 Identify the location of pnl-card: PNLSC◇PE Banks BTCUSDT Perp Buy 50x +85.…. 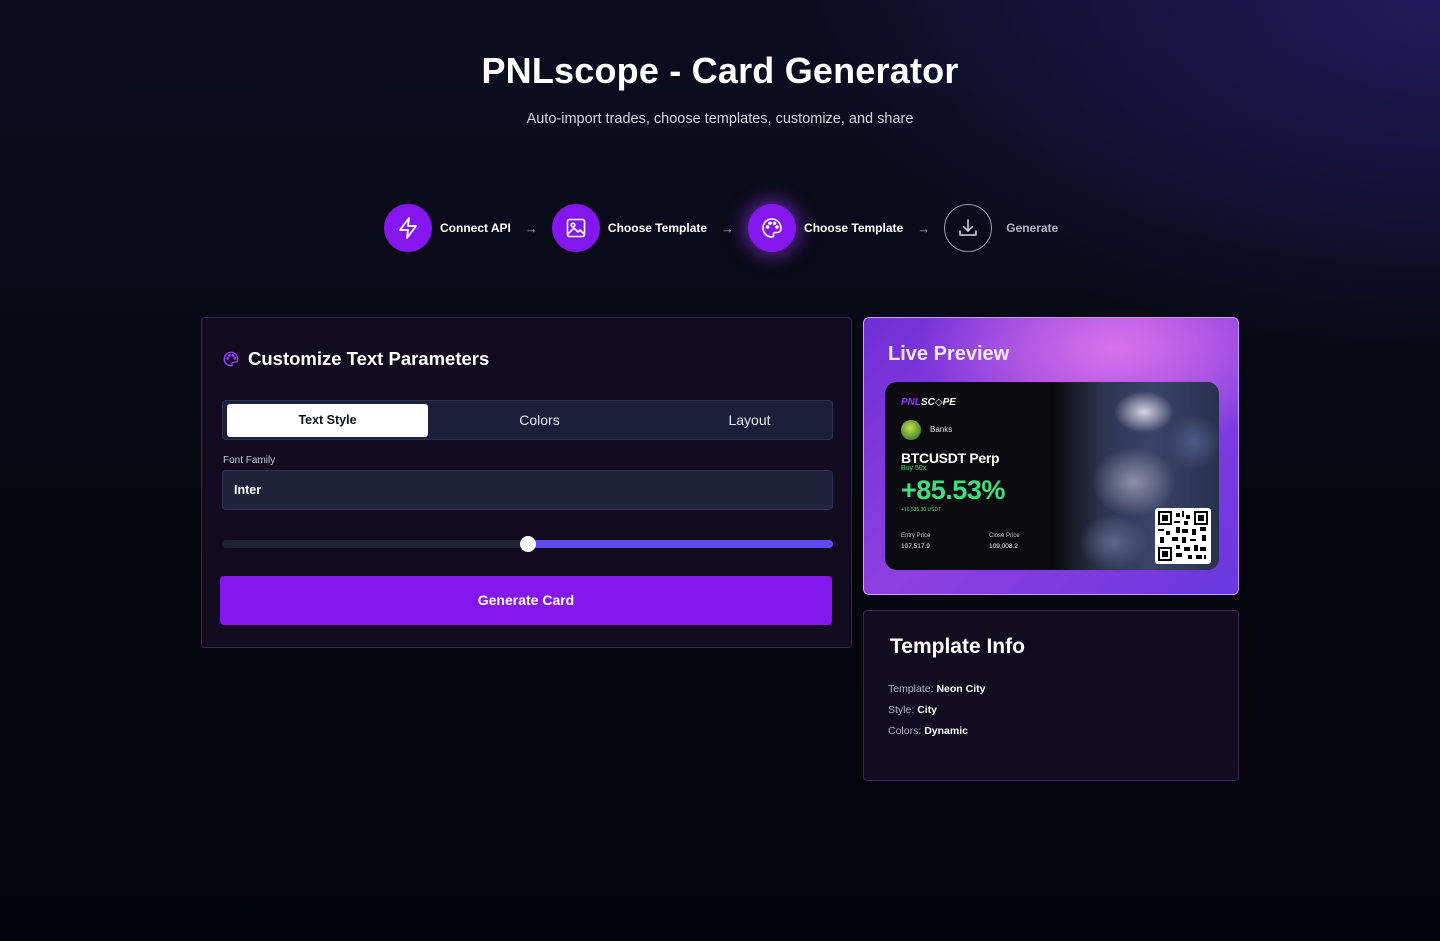
(1052, 476).